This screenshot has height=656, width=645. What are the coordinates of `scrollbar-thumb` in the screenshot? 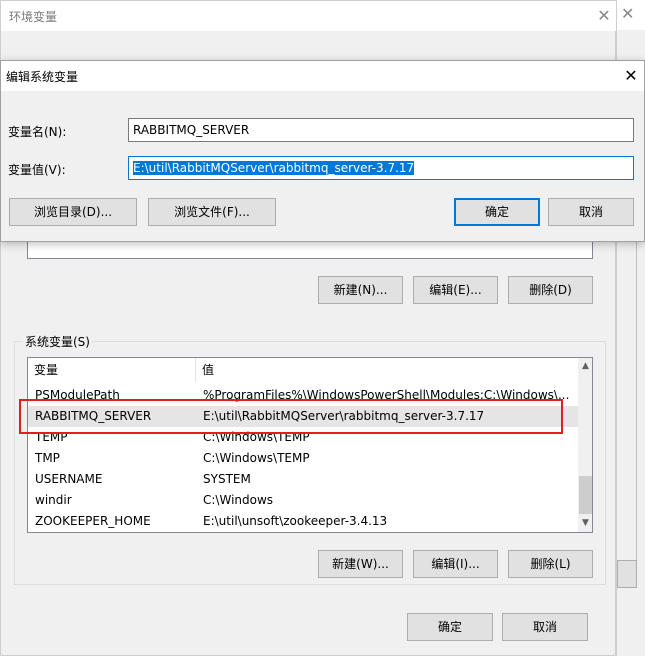 It's located at (585, 495).